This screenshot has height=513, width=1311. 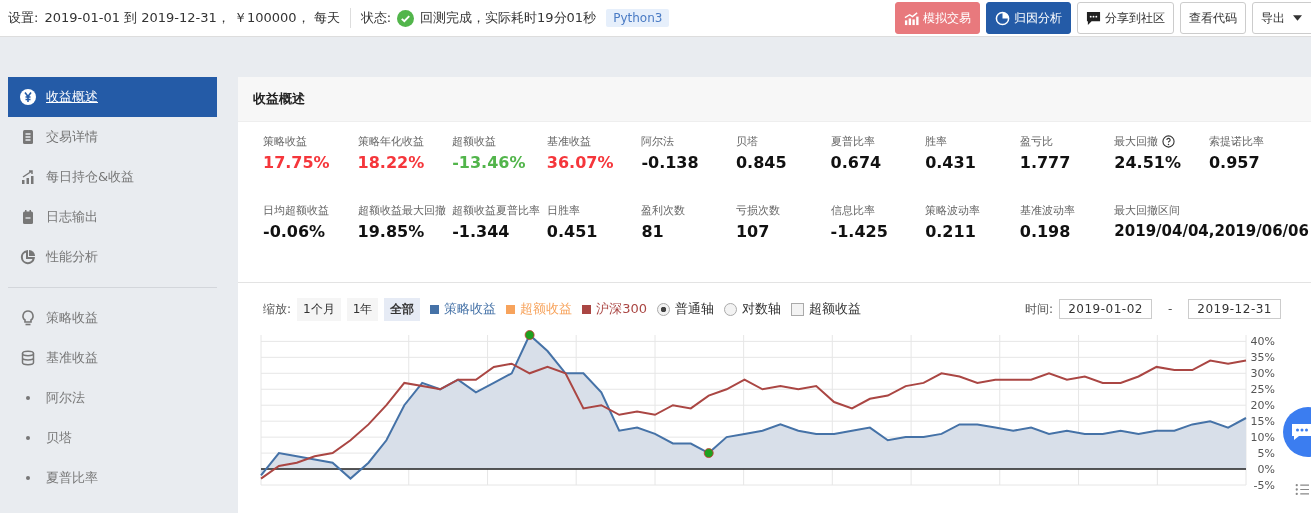 I want to click on metric-value: 0.431, so click(x=950, y=162).